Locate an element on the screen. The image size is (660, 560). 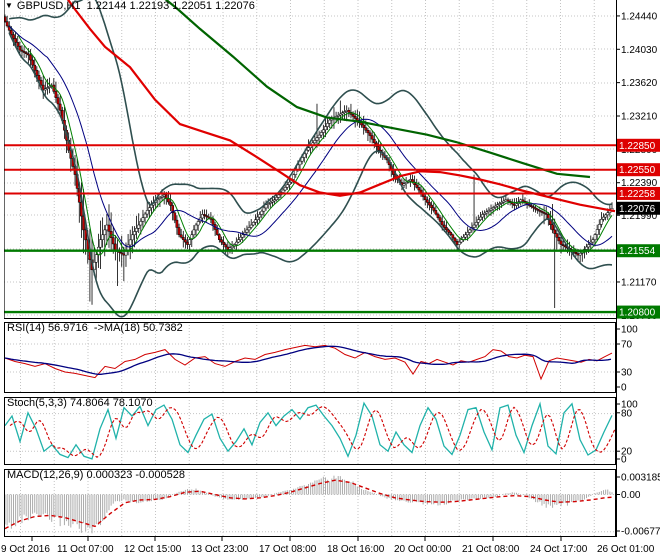
rsi-indicator-label: RSI(14) 56.9716 ->MA(18) 50.7382 is located at coordinates (95, 328).